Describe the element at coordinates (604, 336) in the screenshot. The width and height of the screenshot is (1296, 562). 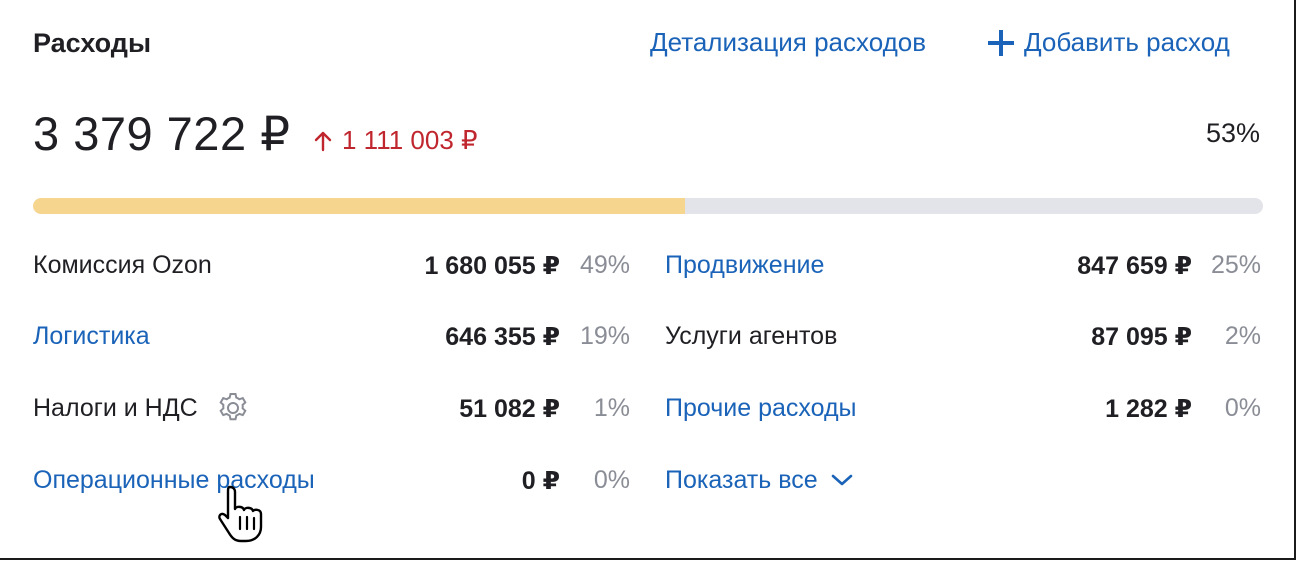
I see `row-percent: 19%` at that location.